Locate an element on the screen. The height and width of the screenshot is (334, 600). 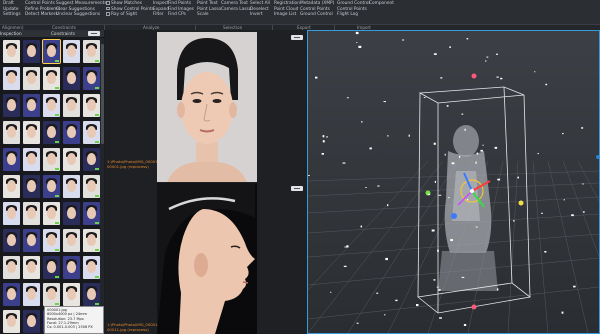
unclear-suggestions-button: Unclear Suggestions is located at coordinates (81, 15).